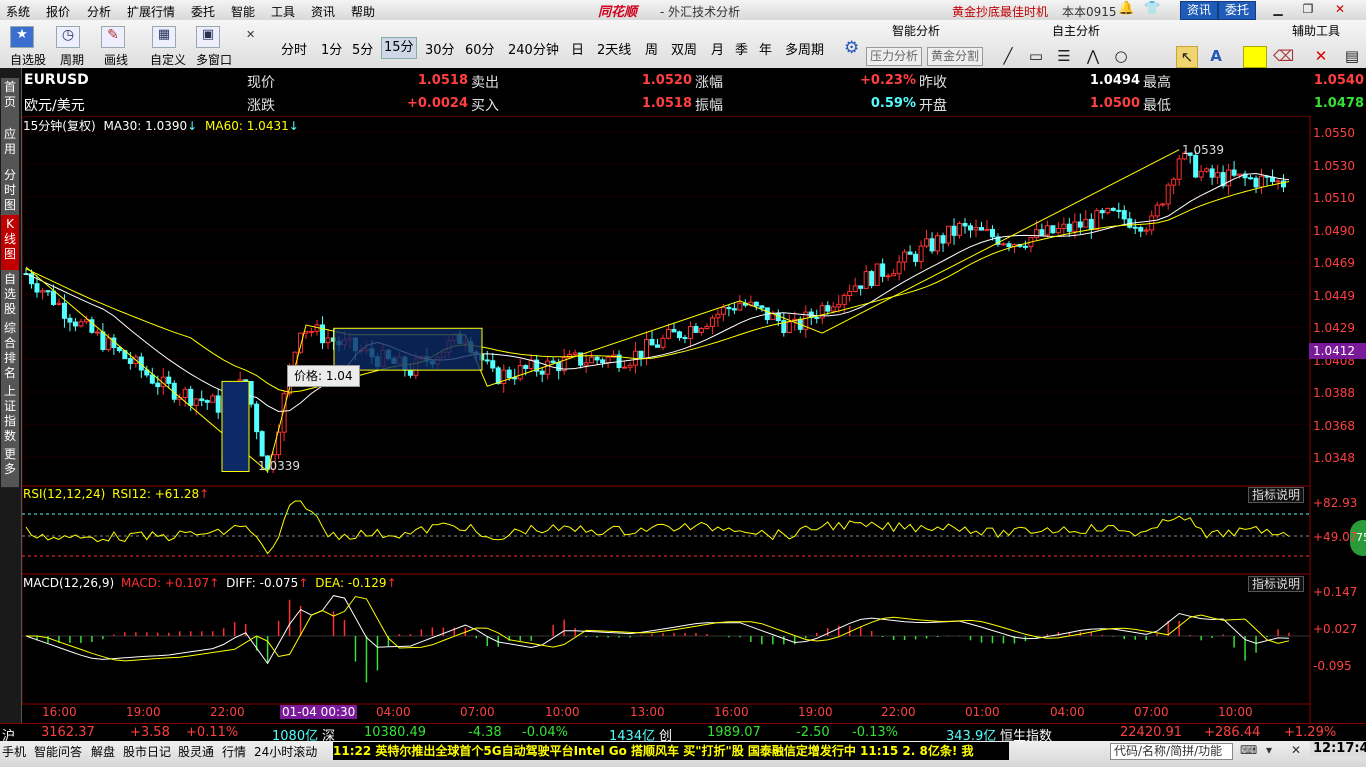 This screenshot has width=1366, height=767. What do you see at coordinates (250, 34) in the screenshot?
I see `toolbar-close-icon: ✕` at bounding box center [250, 34].